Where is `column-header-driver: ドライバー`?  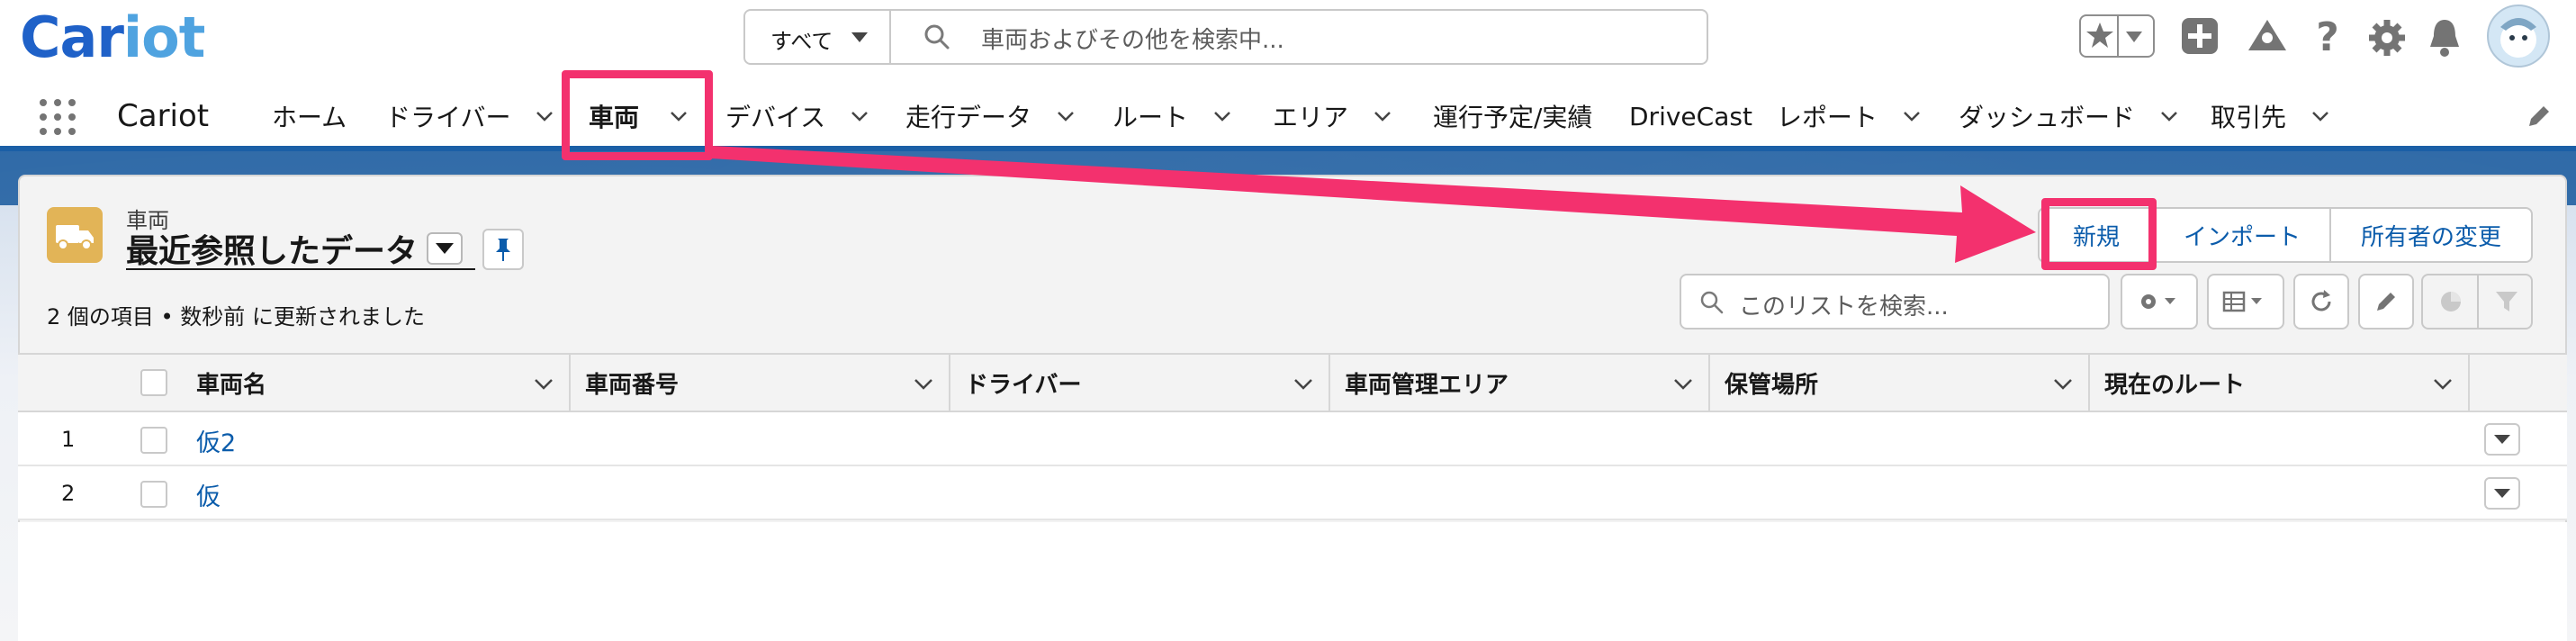 column-header-driver: ドライバー is located at coordinates (1023, 383).